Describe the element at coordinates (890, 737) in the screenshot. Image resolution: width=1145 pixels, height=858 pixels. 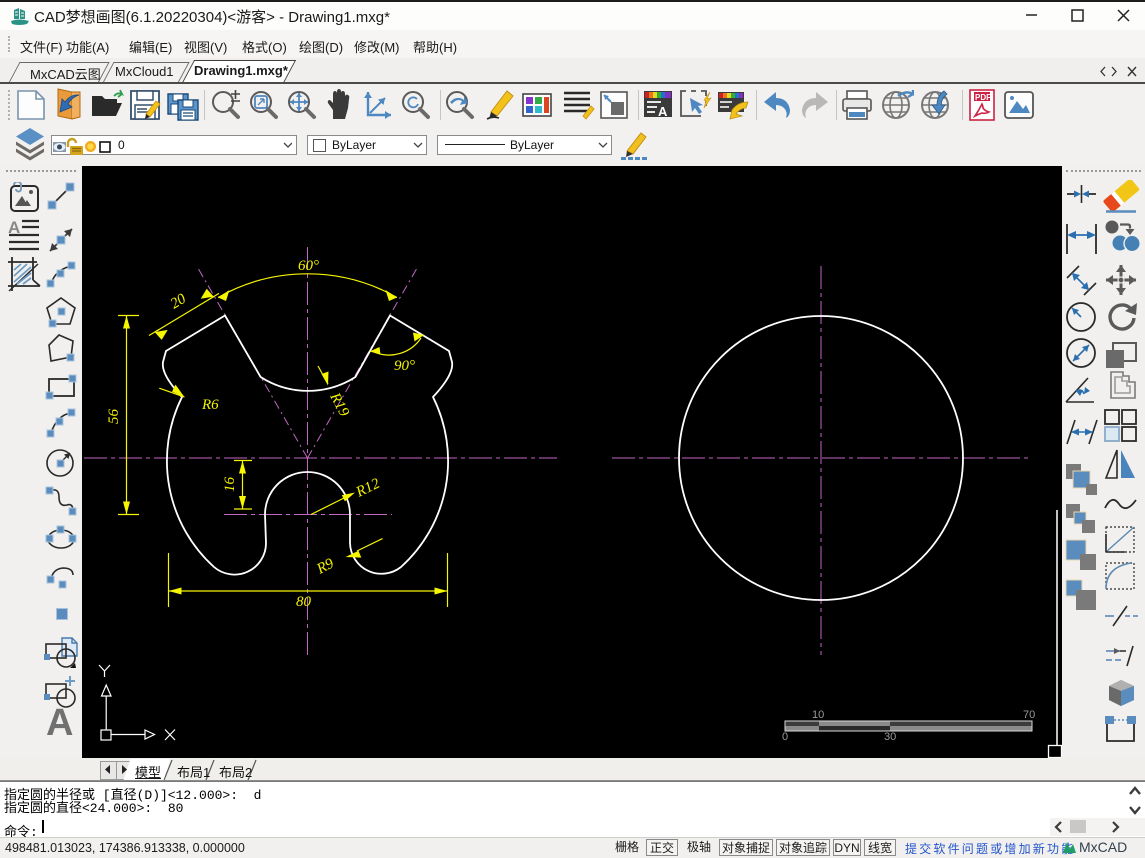
I see `svg-text: 30` at that location.